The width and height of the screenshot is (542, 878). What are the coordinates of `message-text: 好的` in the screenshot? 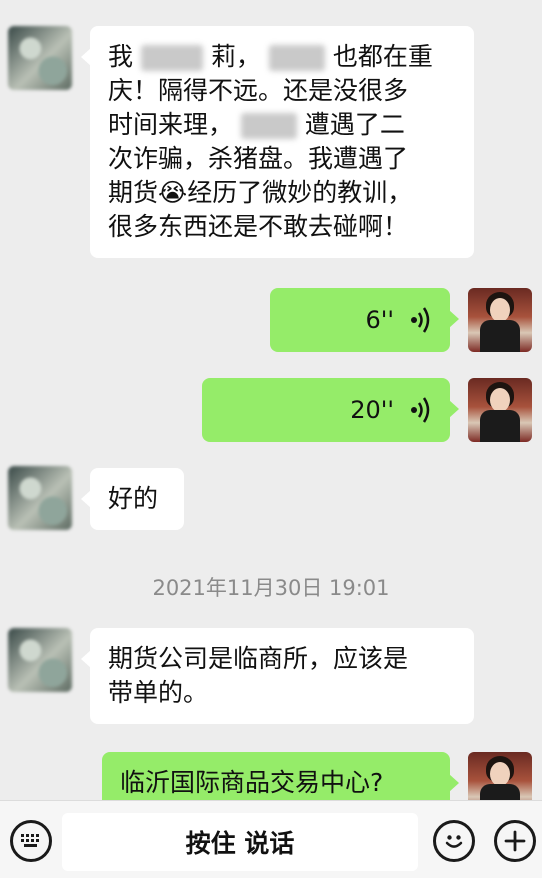 It's located at (133, 498).